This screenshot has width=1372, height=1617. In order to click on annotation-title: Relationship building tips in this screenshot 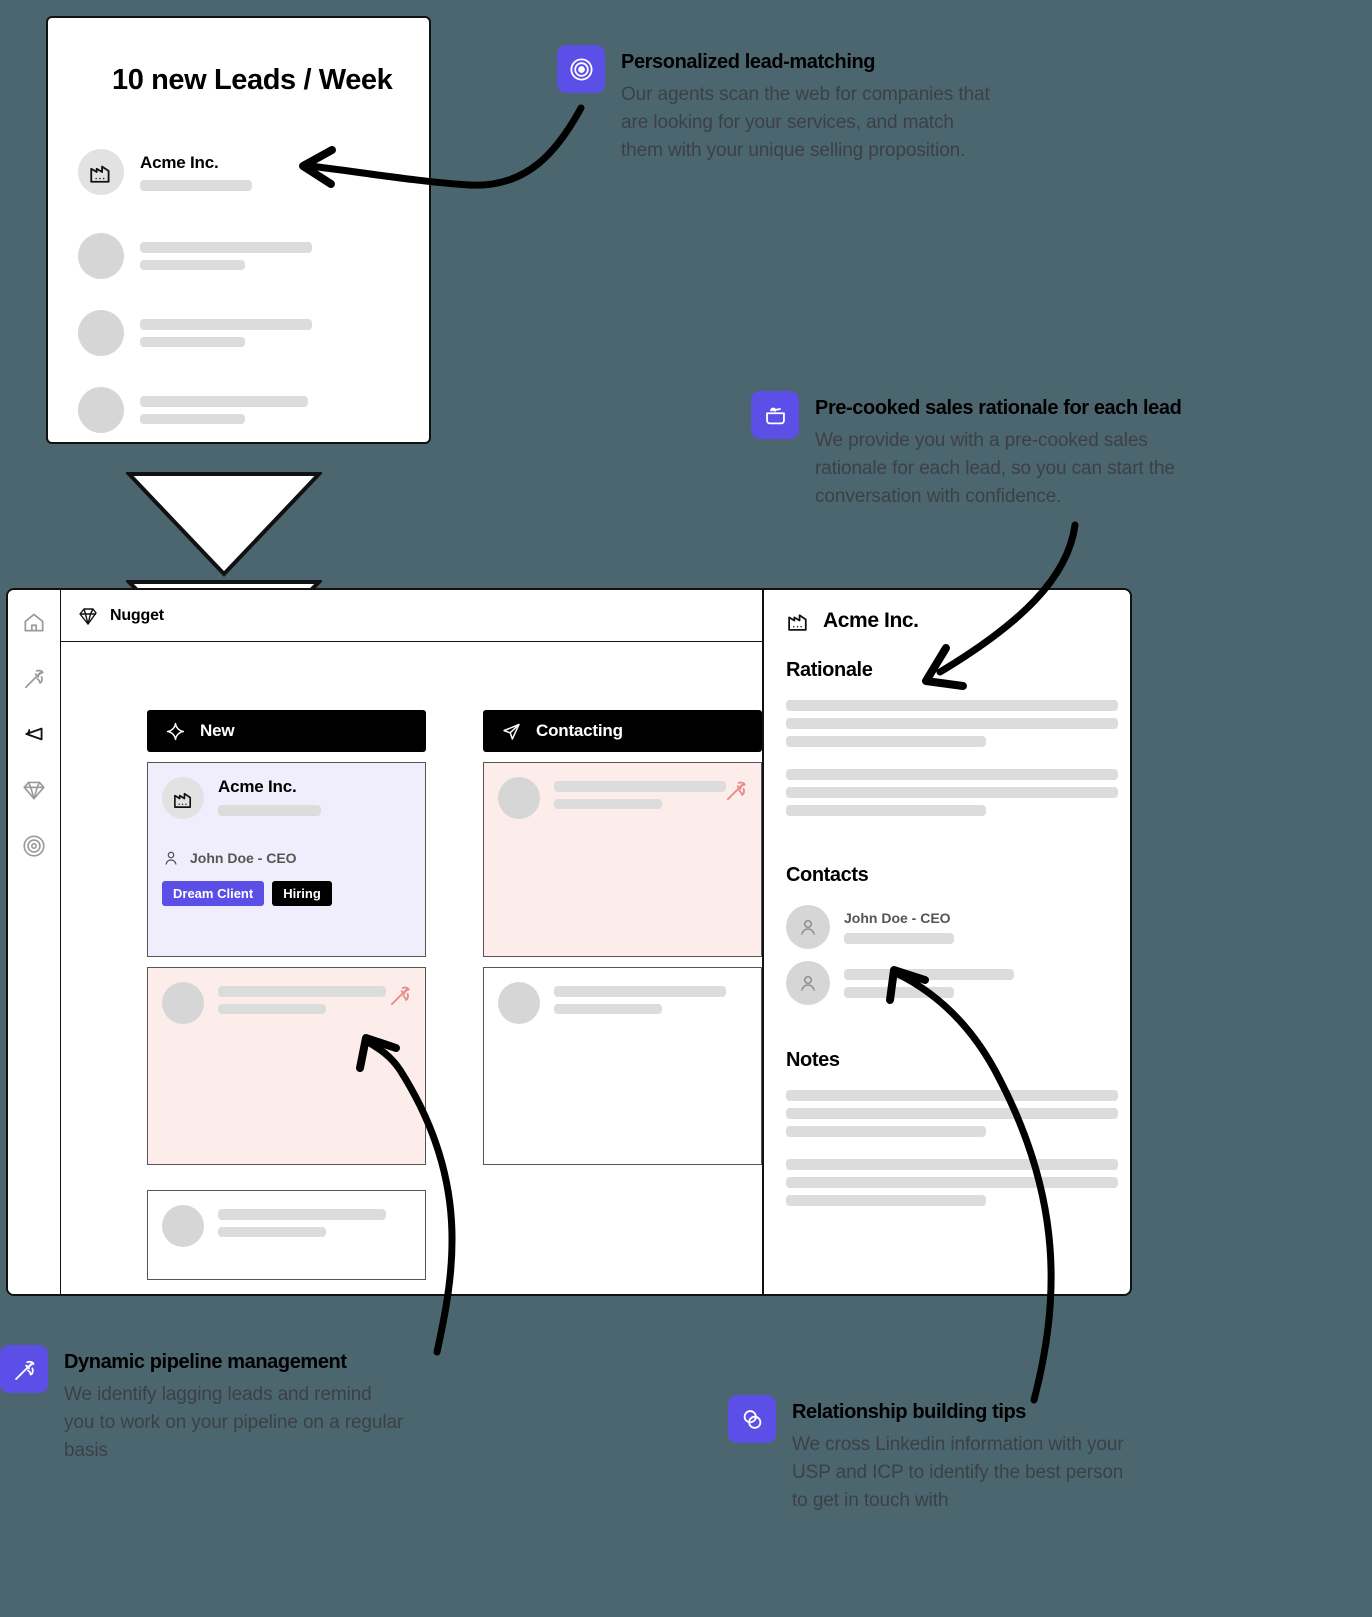, I will do `click(909, 1412)`.